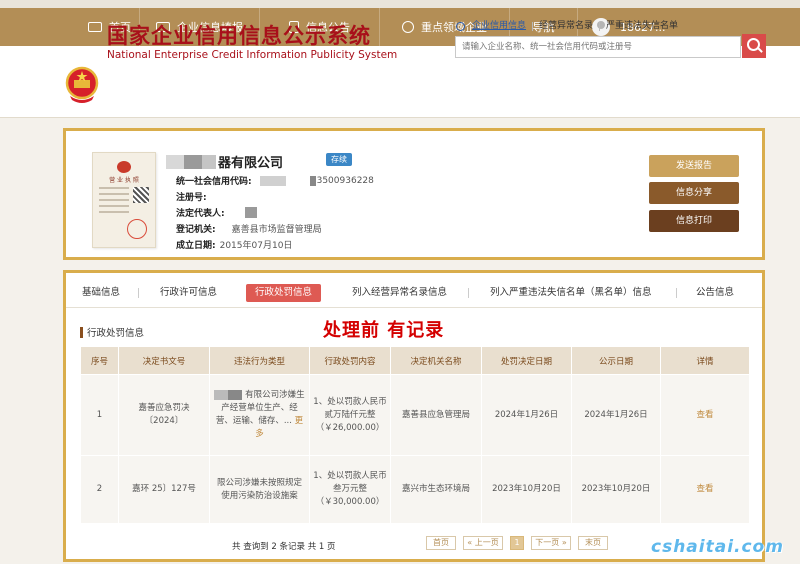 This screenshot has width=800, height=564. I want to click on search-icon, so click(460, 26).